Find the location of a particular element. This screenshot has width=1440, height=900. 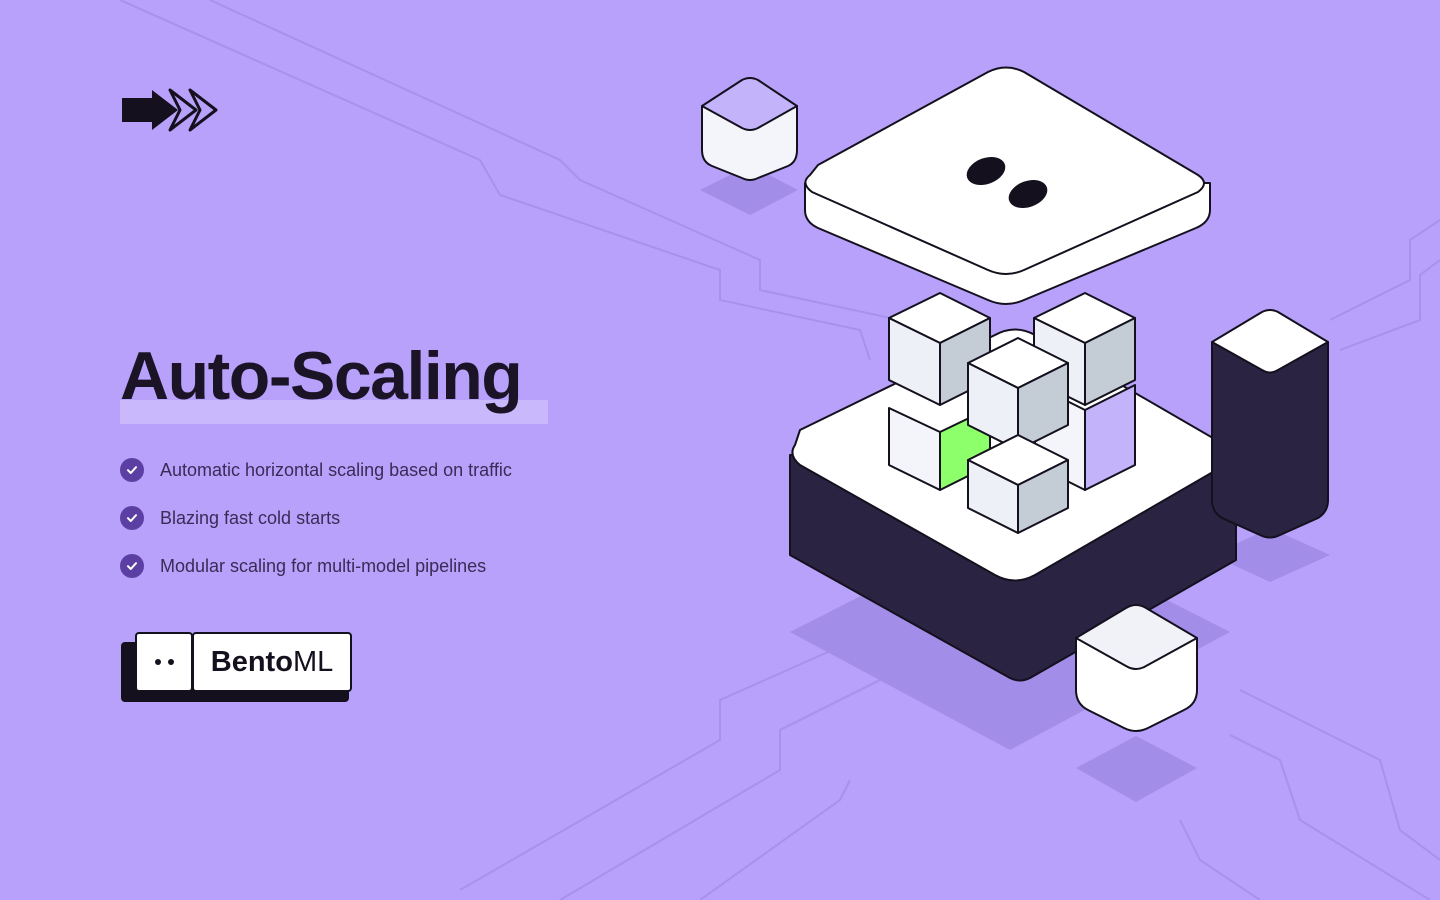

brand-name-bold: Bento is located at coordinates (251, 661).